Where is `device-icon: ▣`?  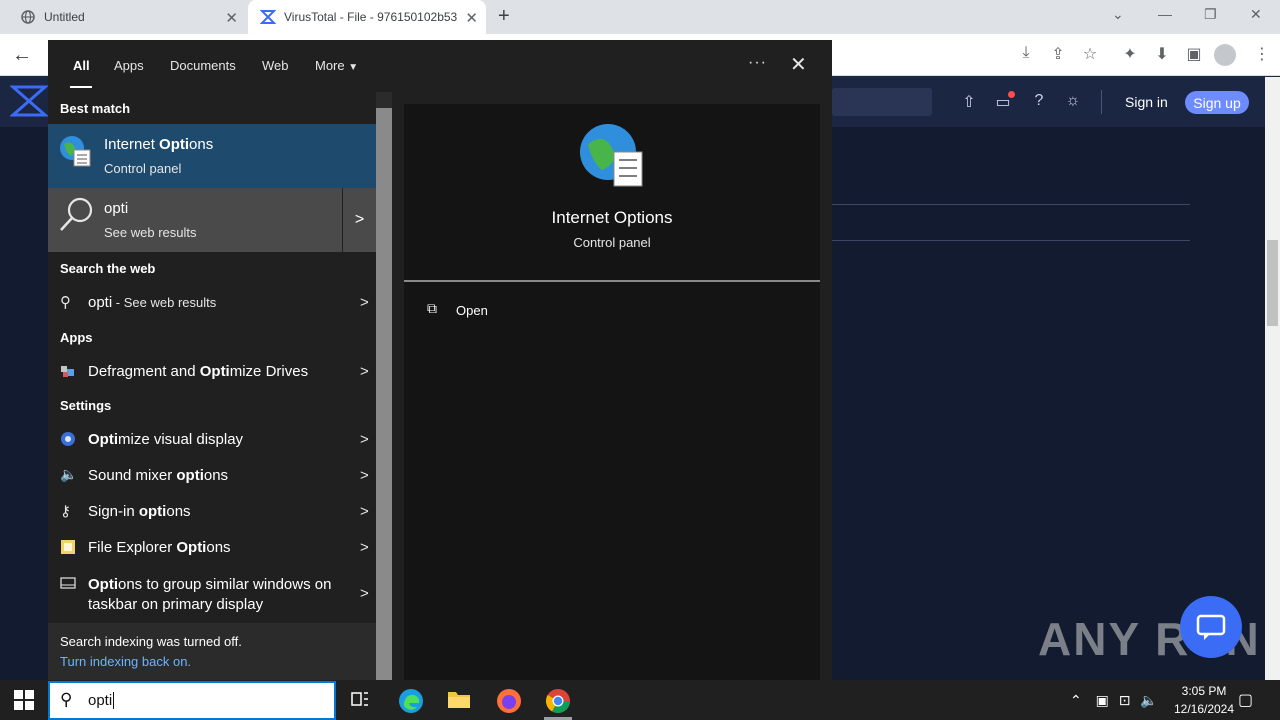 device-icon: ▣ is located at coordinates (1102, 700).